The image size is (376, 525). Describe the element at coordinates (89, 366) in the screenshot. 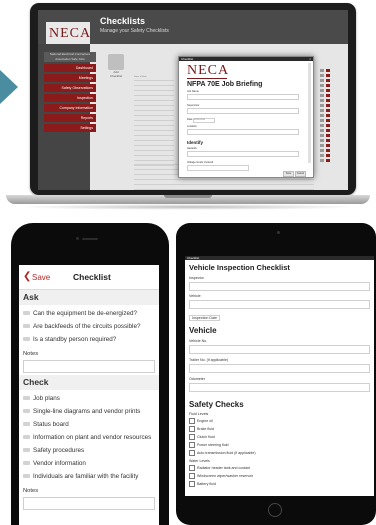

I see `notes-field` at that location.